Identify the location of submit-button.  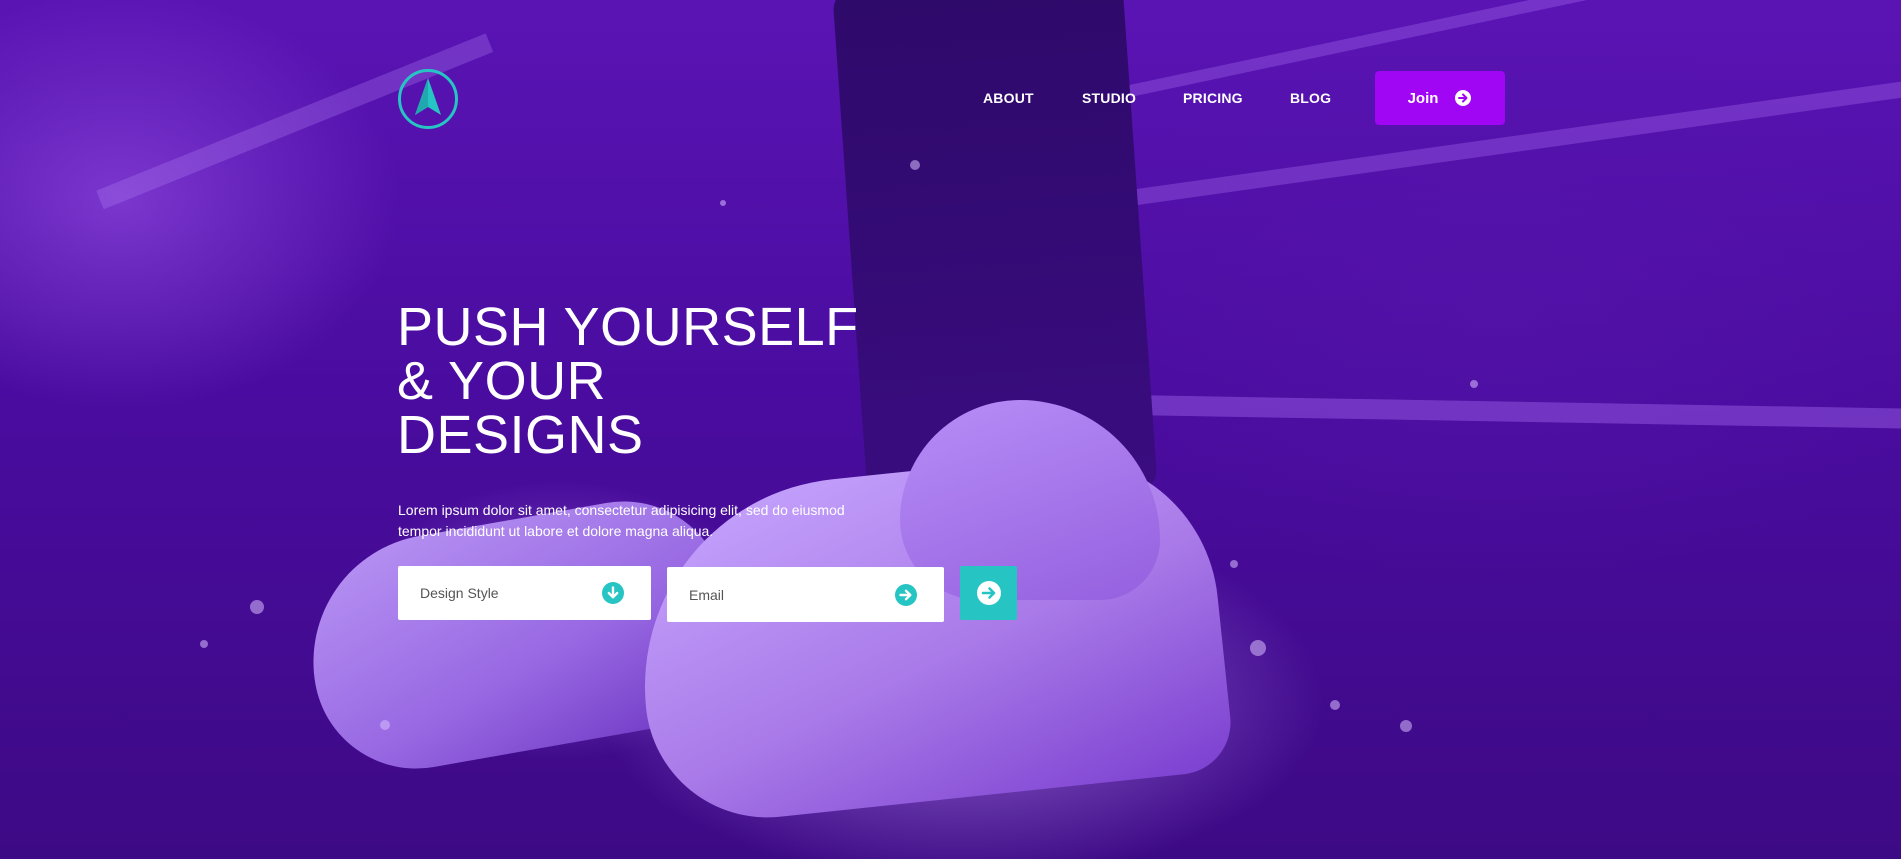
(988, 593).